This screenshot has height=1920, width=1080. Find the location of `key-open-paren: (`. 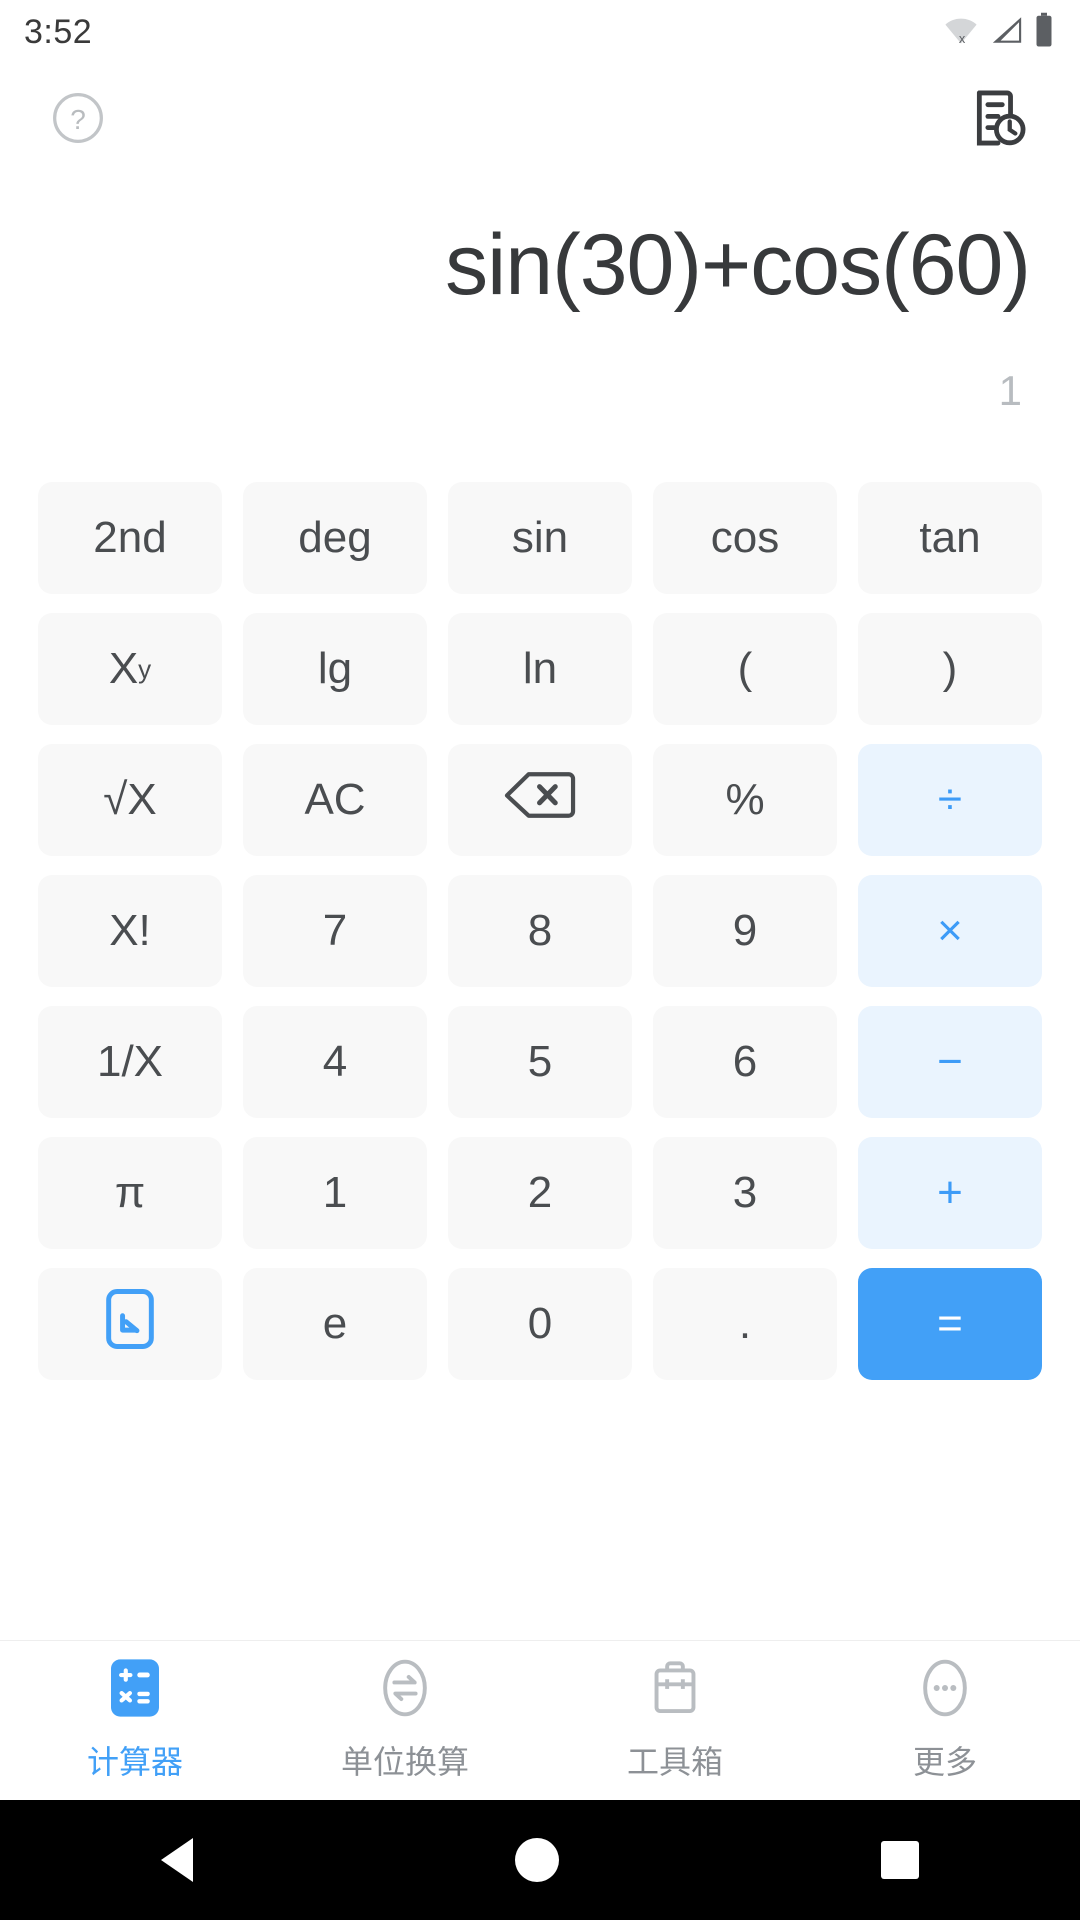

key-open-paren: ( is located at coordinates (745, 669).